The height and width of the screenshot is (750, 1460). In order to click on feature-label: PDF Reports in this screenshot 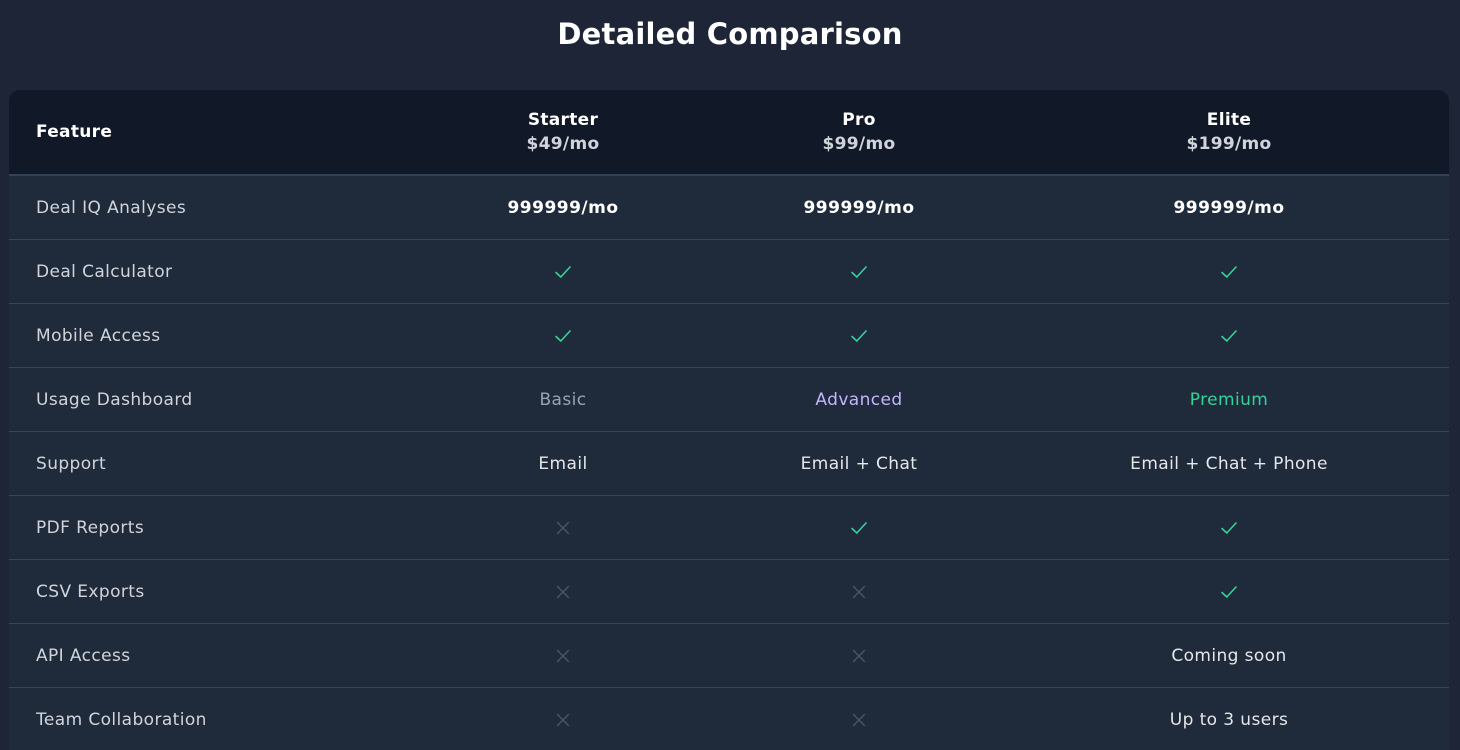, I will do `click(90, 527)`.